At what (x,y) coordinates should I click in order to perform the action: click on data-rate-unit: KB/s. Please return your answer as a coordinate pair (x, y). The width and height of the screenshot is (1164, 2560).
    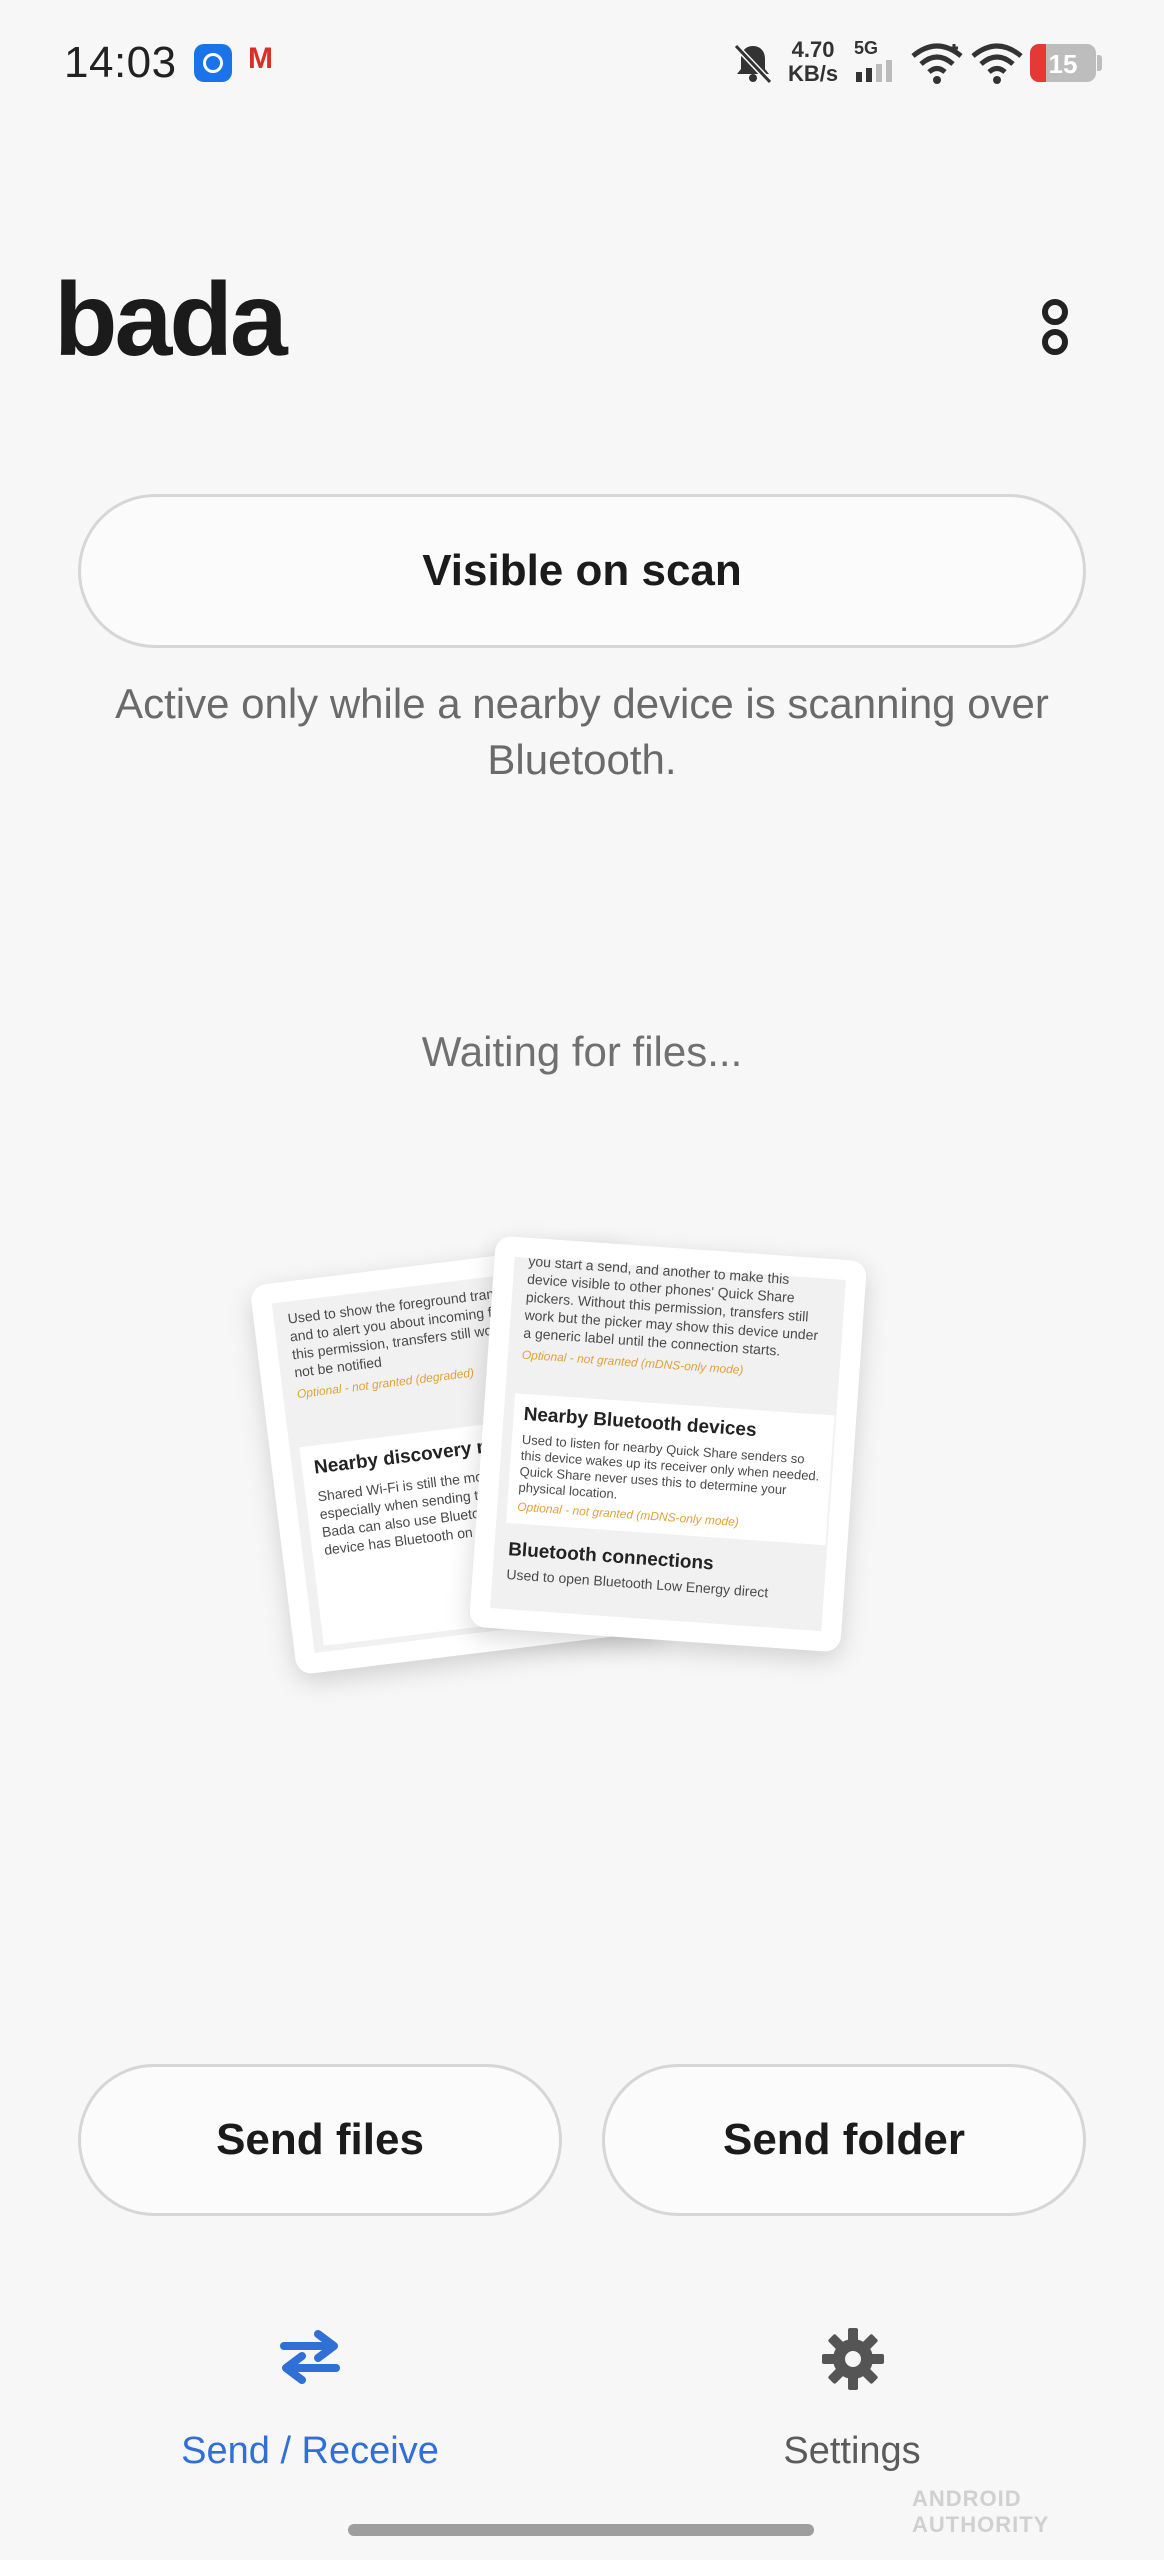
    Looking at the image, I should click on (813, 73).